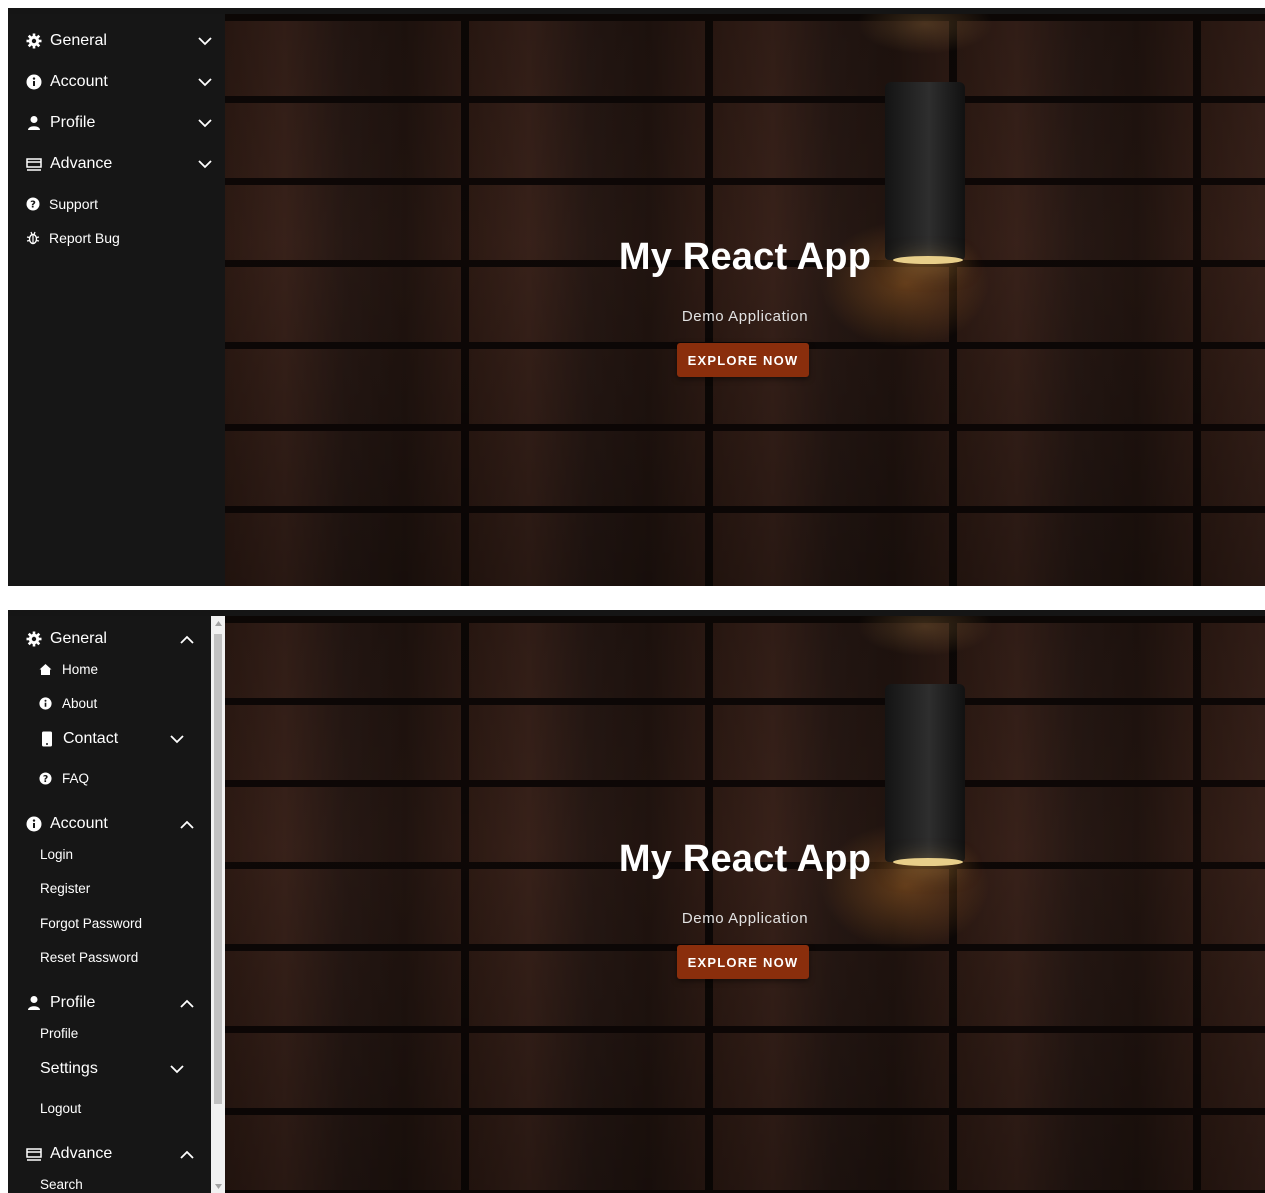 This screenshot has width=1265, height=1193. I want to click on sidebar-subitem-logout: Logout, so click(109, 1108).